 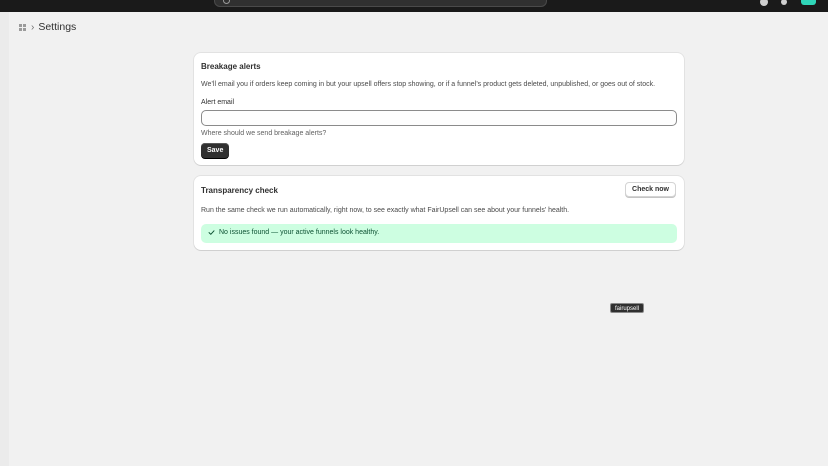 What do you see at coordinates (764, 3) in the screenshot?
I see `bell-icon` at bounding box center [764, 3].